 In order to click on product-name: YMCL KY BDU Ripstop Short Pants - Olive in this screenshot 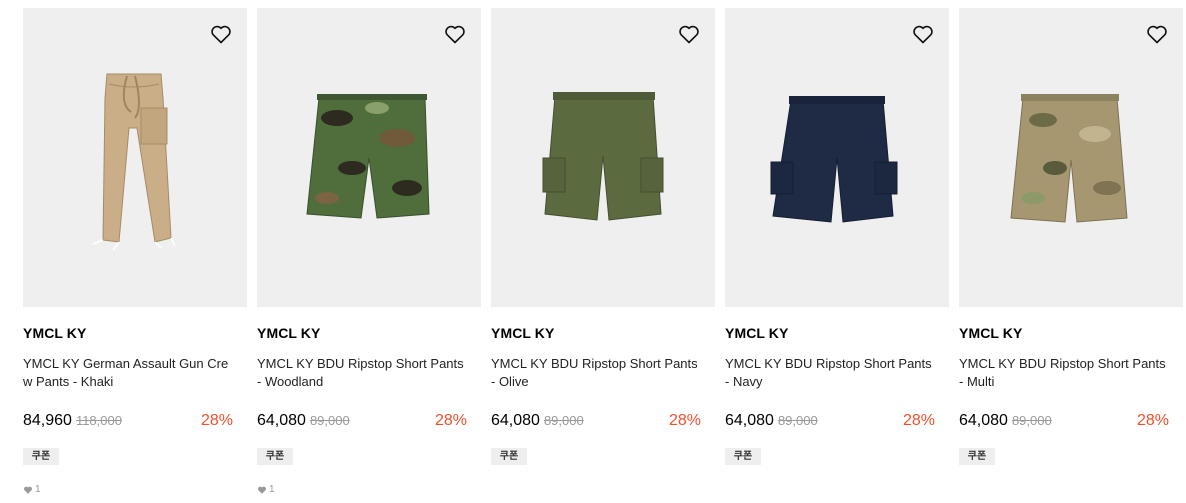, I will do `click(596, 373)`.